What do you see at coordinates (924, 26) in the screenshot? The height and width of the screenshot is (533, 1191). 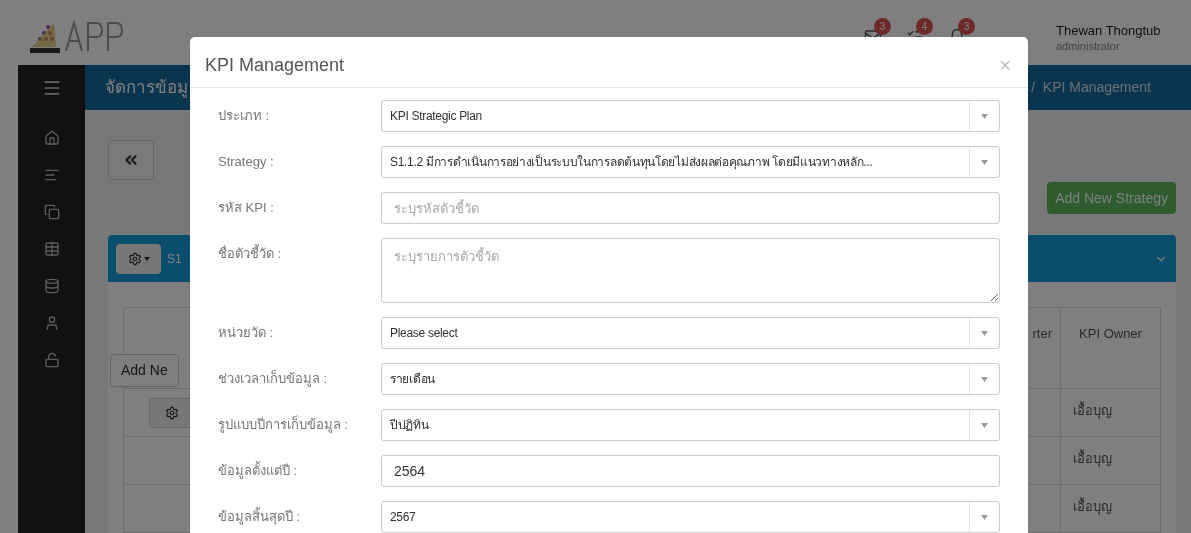 I see `count-badge: 4` at bounding box center [924, 26].